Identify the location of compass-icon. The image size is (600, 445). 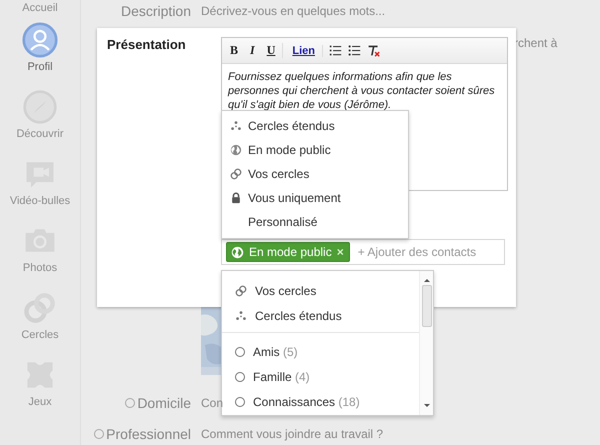
(40, 107).